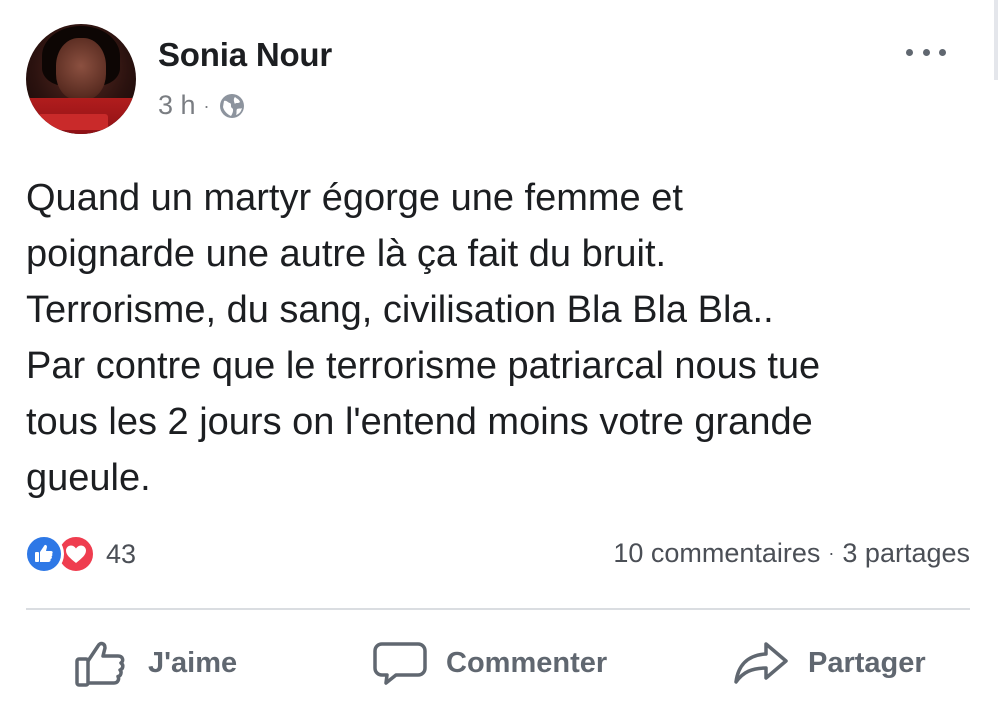 The width and height of the screenshot is (998, 708). Describe the element at coordinates (498, 609) in the screenshot. I see `divider` at that location.